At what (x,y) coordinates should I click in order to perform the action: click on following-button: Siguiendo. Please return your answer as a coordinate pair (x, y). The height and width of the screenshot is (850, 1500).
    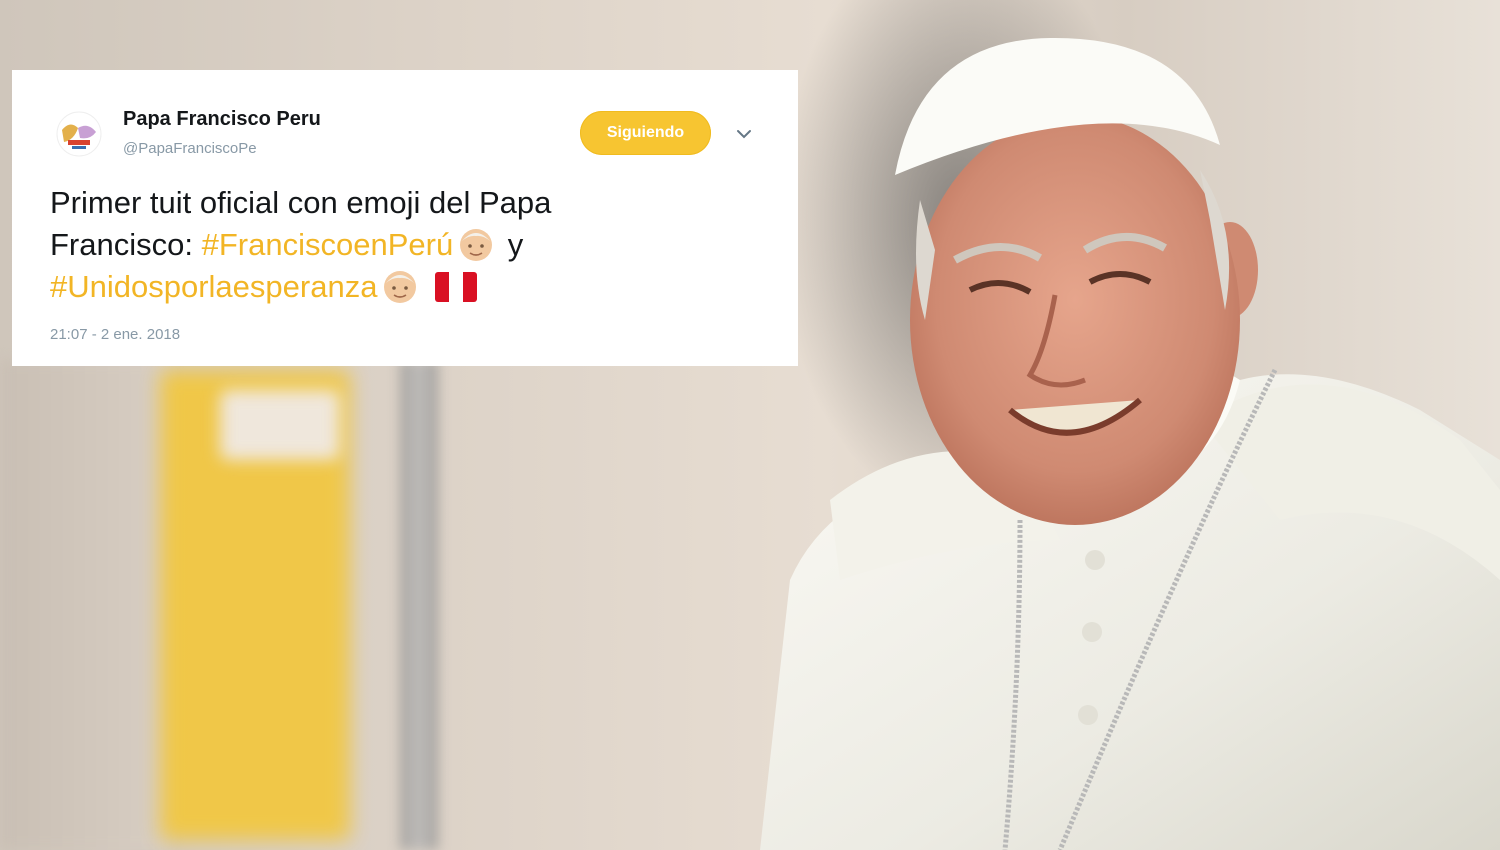
    Looking at the image, I should click on (645, 133).